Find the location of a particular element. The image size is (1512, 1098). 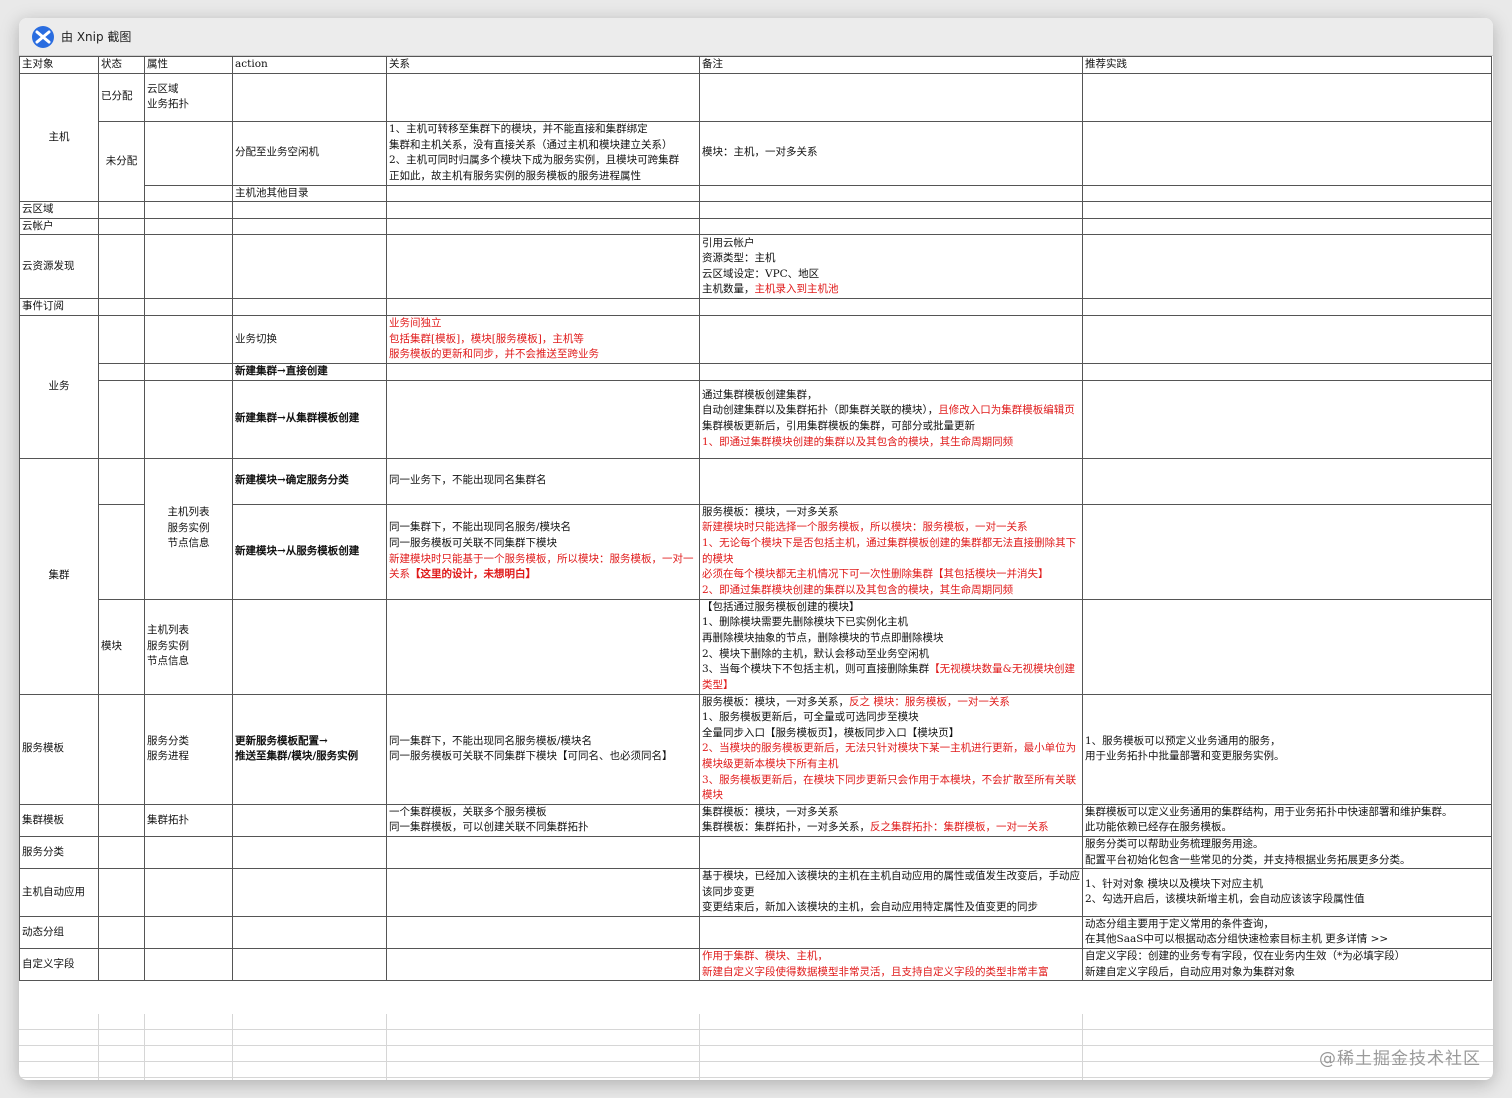

cell-object: 云区域 is located at coordinates (59, 210).